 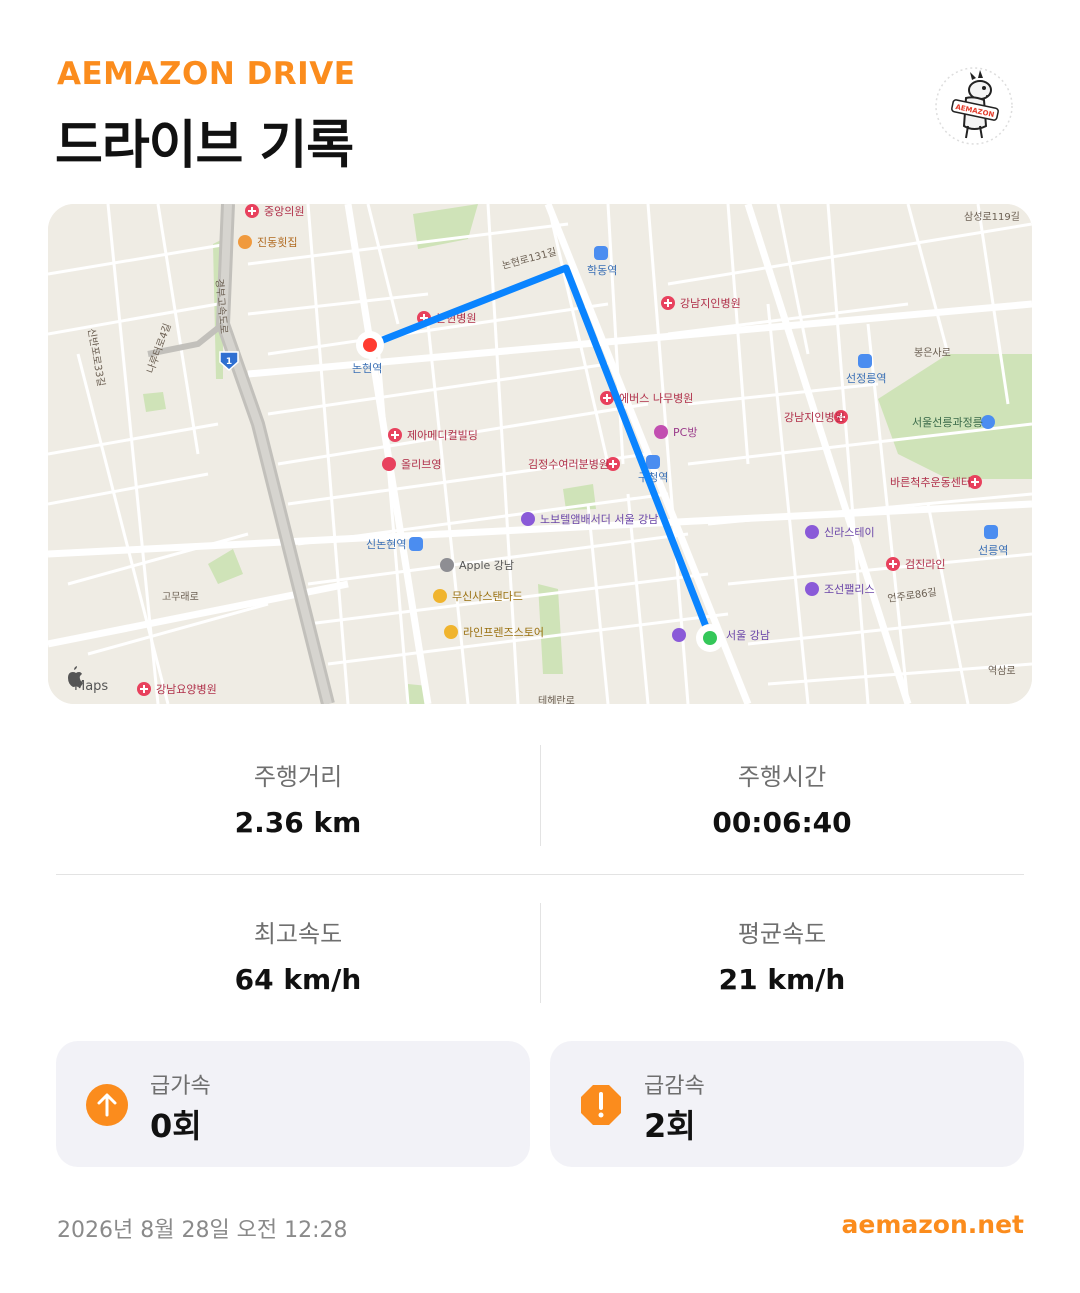 What do you see at coordinates (298, 955) in the screenshot?
I see `max-speed-stat: 최고속도 64 km/h` at bounding box center [298, 955].